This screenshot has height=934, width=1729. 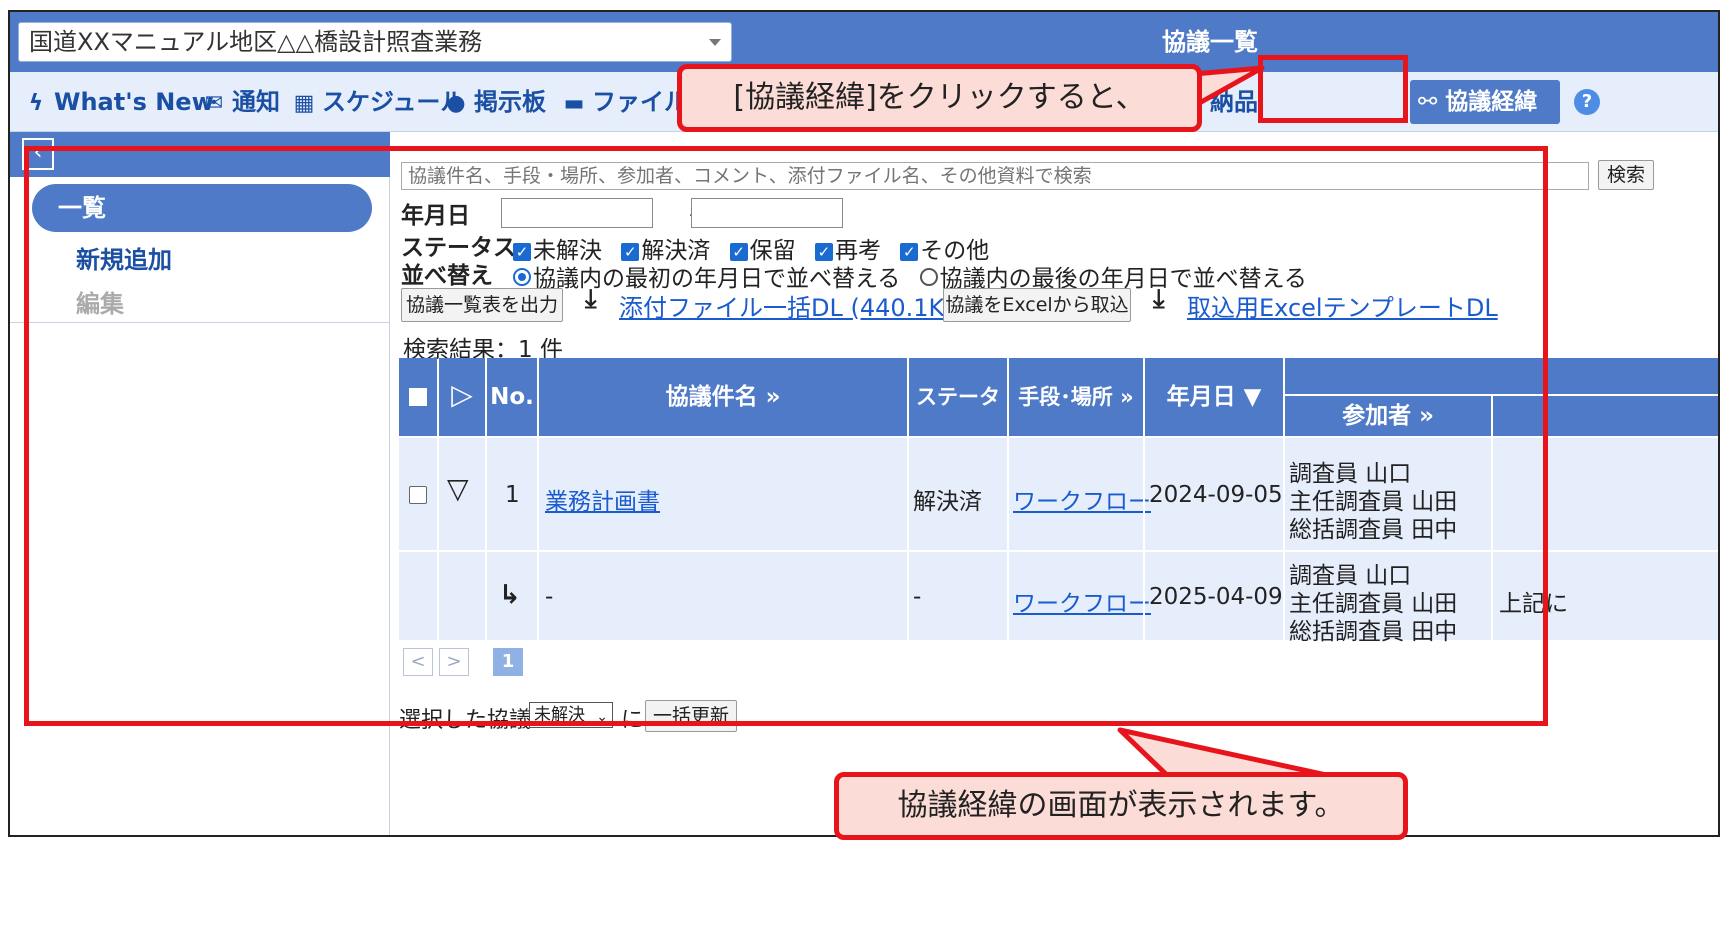 I want to click on envelope-icon: ✉, so click(x=214, y=103).